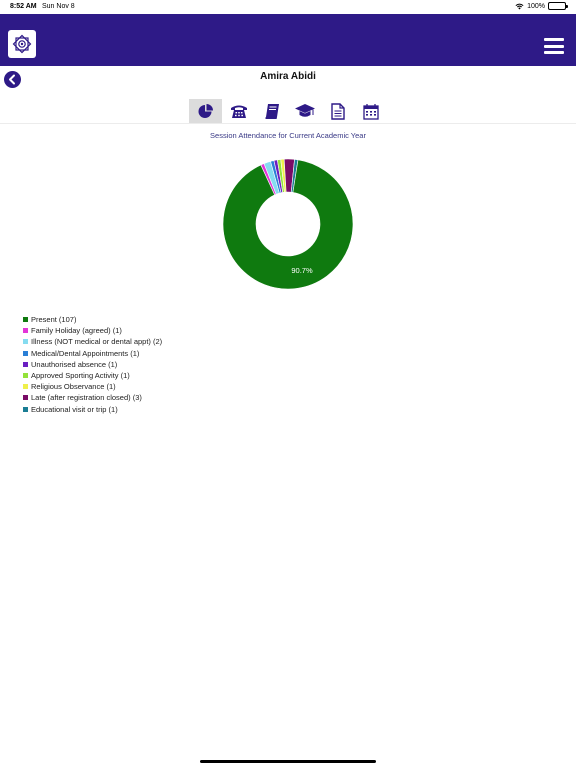 This screenshot has width=576, height=768. I want to click on page-title: Amira Abidi, so click(288, 76).